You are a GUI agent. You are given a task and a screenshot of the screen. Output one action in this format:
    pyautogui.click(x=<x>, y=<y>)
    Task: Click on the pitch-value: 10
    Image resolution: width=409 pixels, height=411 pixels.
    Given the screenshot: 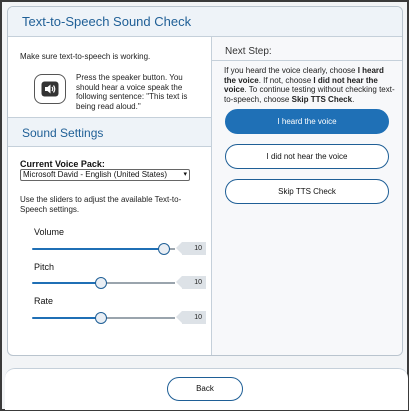 What is the action you would take?
    pyautogui.click(x=191, y=282)
    